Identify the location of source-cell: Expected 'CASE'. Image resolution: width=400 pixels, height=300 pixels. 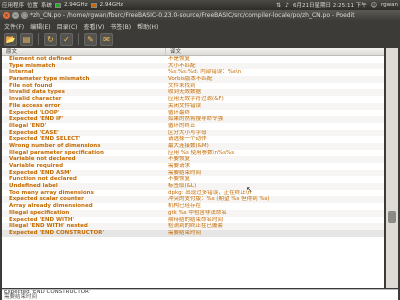
(34, 132).